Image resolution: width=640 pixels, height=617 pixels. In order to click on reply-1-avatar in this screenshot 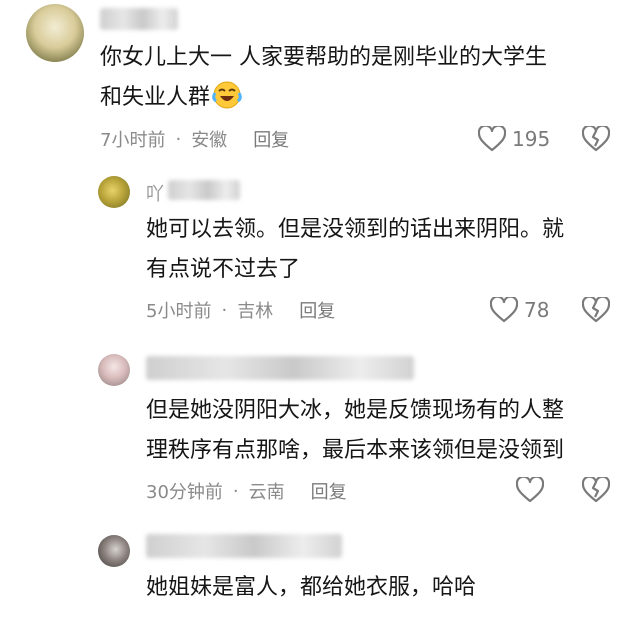, I will do `click(114, 192)`.